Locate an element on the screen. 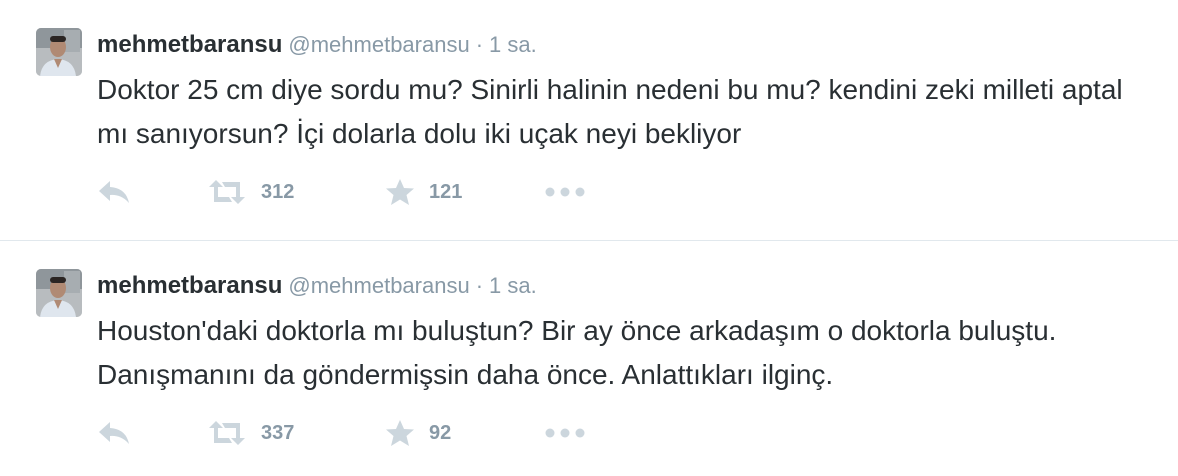 This screenshot has width=1178, height=476. favorite-count: 121 is located at coordinates (446, 191).